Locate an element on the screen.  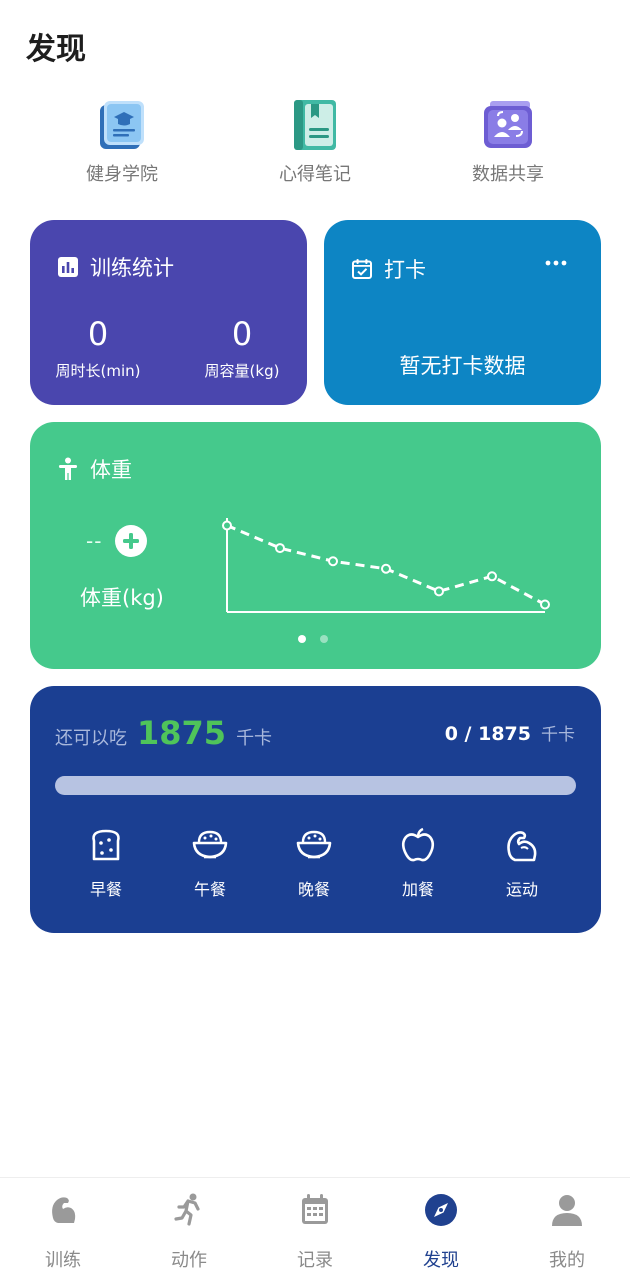
toast-icon is located at coordinates (106, 845).